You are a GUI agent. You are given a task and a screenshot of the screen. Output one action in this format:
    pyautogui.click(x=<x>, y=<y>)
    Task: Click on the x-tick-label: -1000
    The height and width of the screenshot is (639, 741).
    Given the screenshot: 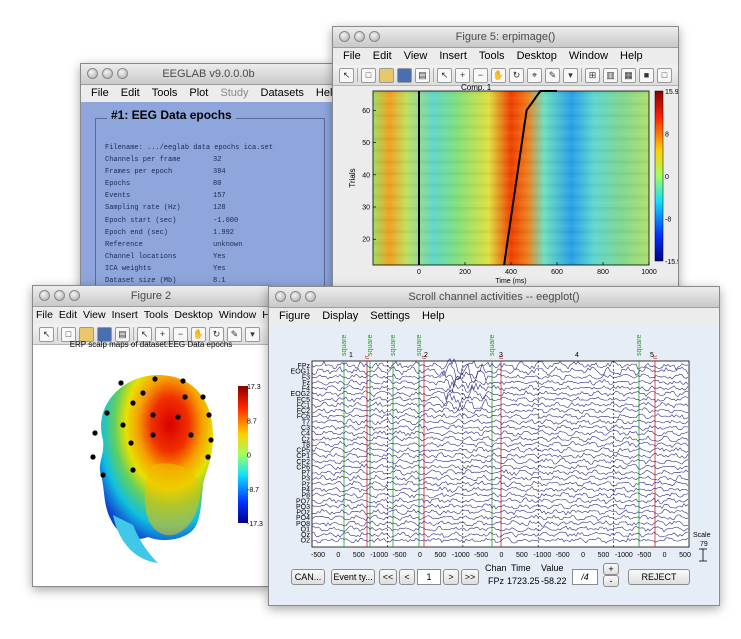 What is the action you would take?
    pyautogui.click(x=461, y=555)
    